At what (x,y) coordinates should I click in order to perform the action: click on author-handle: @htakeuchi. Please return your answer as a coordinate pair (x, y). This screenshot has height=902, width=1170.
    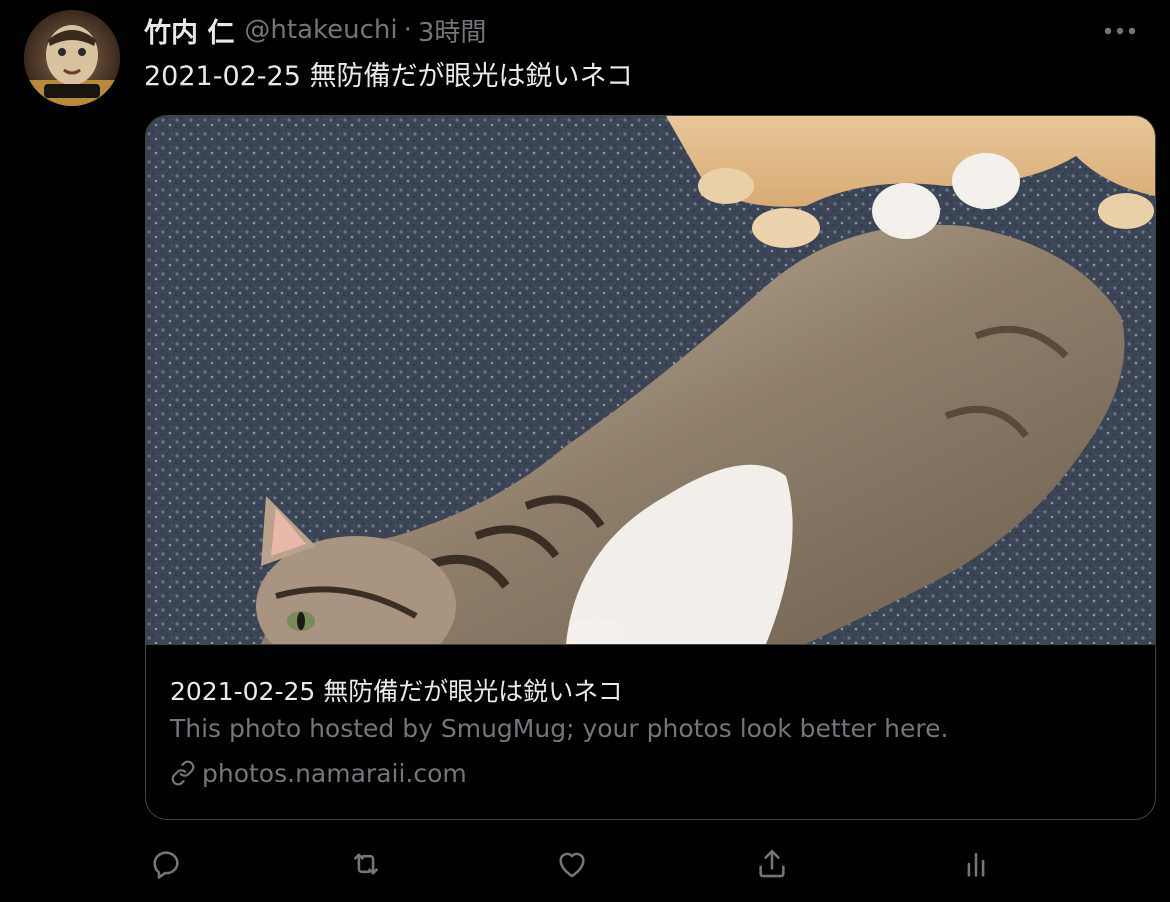
    Looking at the image, I should click on (320, 30).